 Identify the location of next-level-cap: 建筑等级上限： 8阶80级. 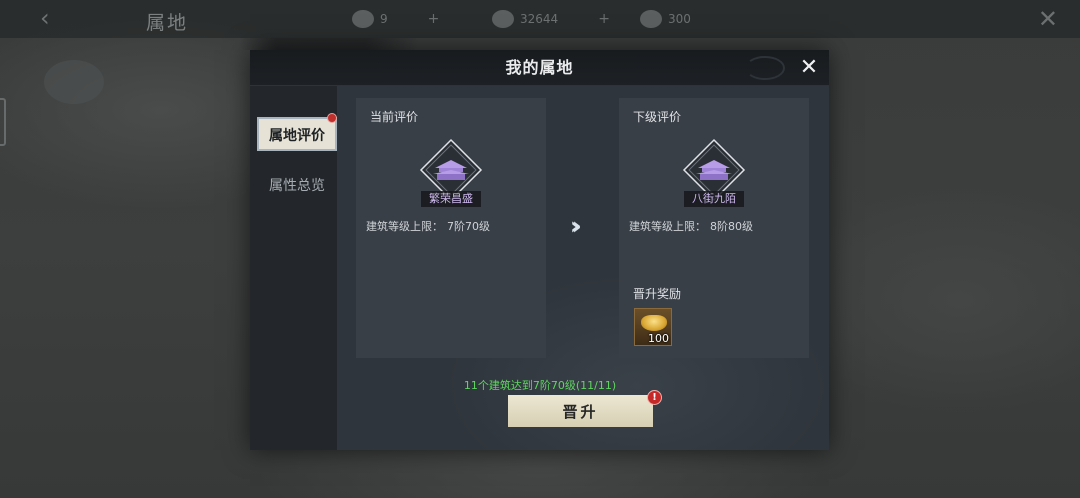
(691, 226).